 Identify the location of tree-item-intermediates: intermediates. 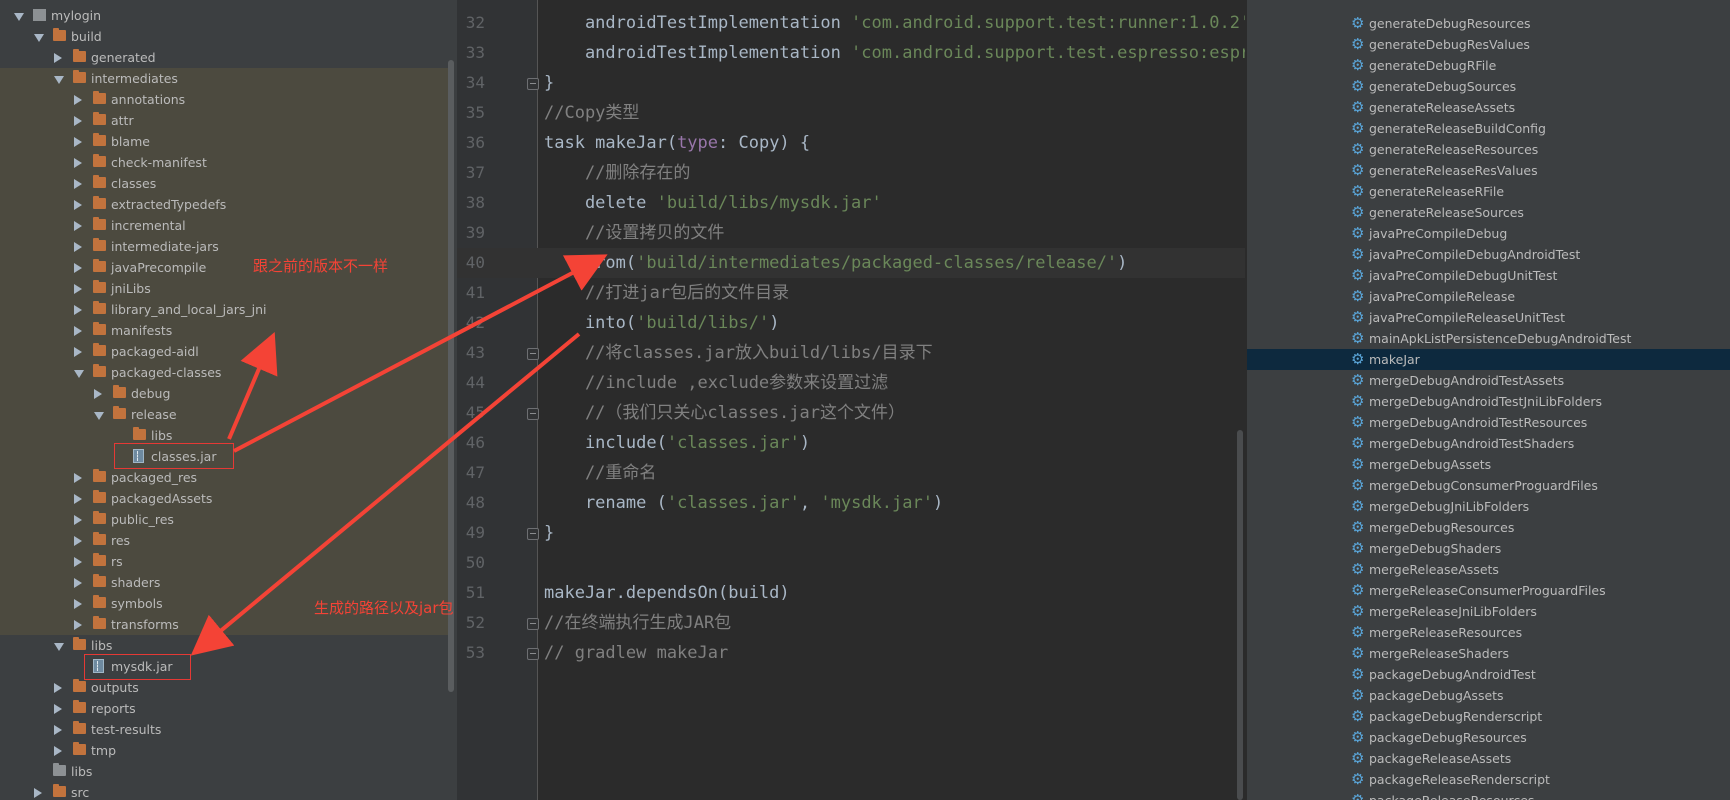
(224, 78).